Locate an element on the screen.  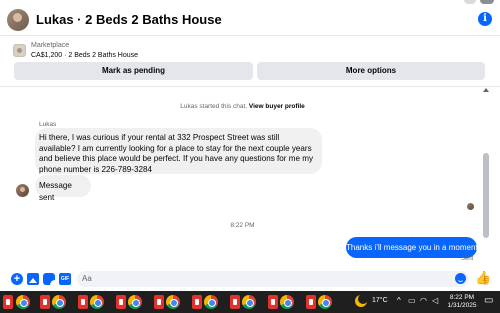
speaker-icon: ◁ is located at coordinates (435, 301).